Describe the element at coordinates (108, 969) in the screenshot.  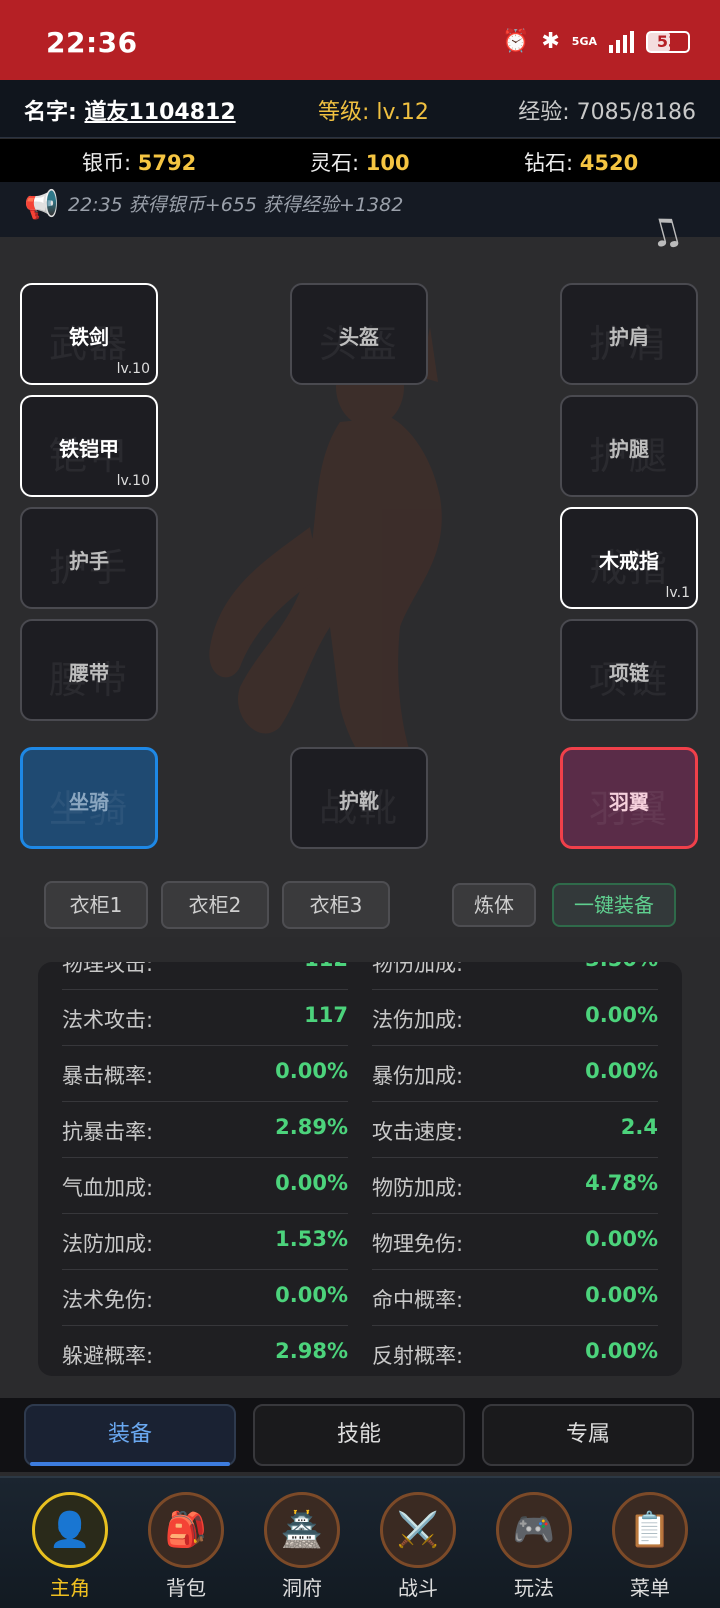
I see `stat-label: 物理攻击:` at that location.